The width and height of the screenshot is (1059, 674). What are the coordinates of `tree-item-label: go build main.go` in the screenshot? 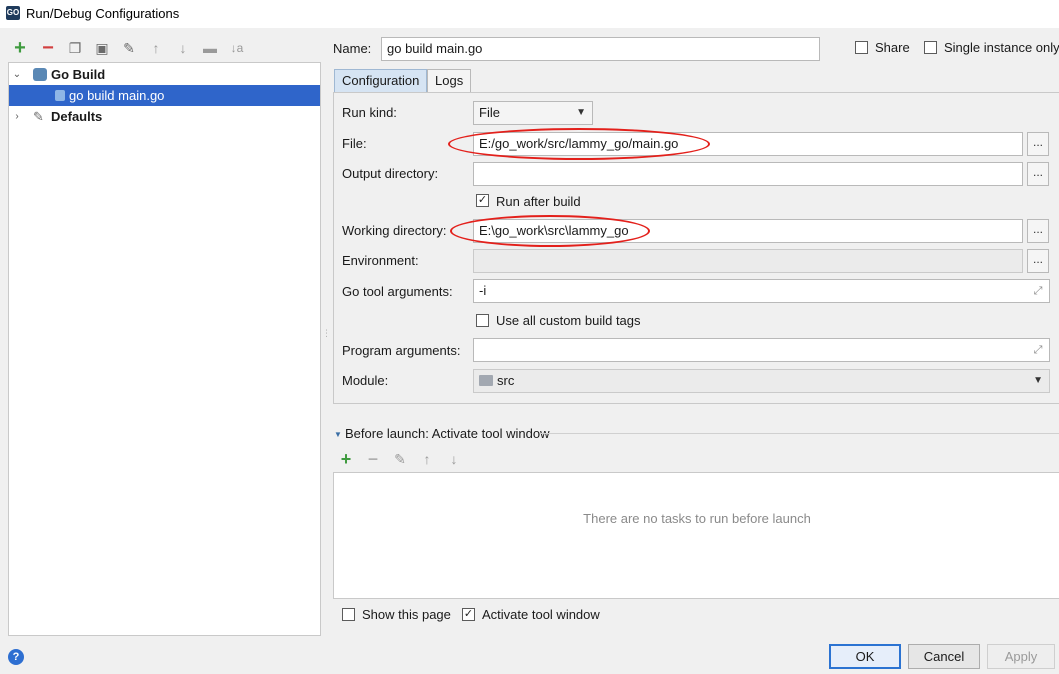 It's located at (117, 95).